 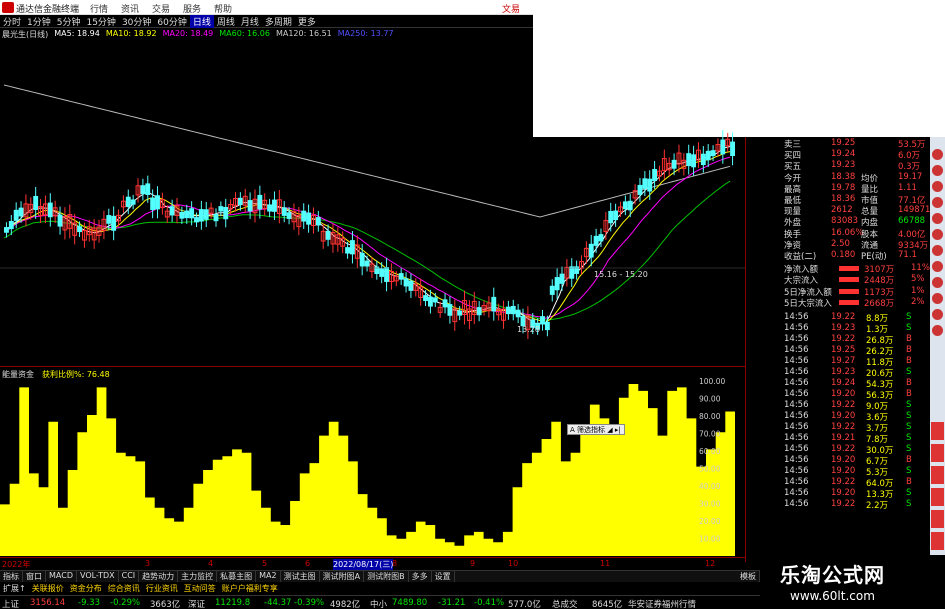 What do you see at coordinates (148, 563) in the screenshot?
I see `date-label: 3` at bounding box center [148, 563].